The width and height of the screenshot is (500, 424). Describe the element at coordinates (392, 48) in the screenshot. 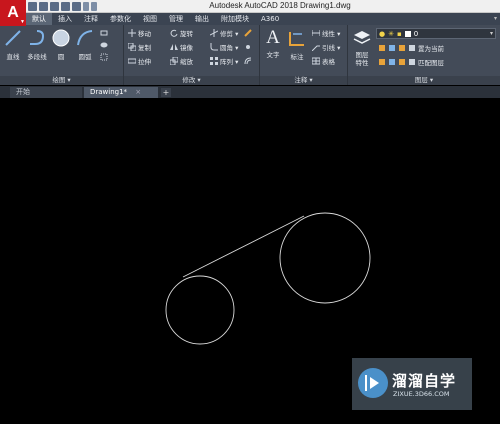

I see `layer-isolate-icon` at that location.